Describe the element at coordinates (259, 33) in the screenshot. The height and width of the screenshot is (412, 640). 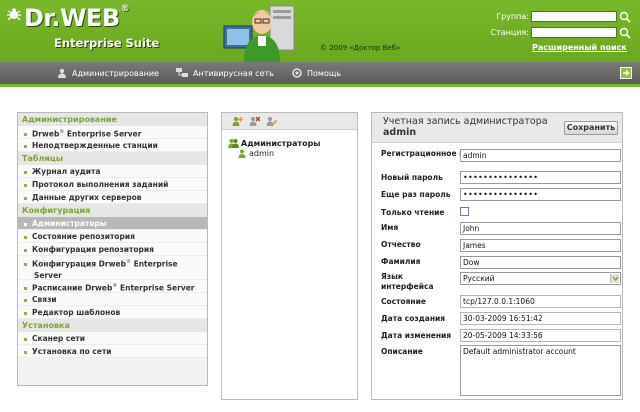
I see `mascot-illustration` at that location.